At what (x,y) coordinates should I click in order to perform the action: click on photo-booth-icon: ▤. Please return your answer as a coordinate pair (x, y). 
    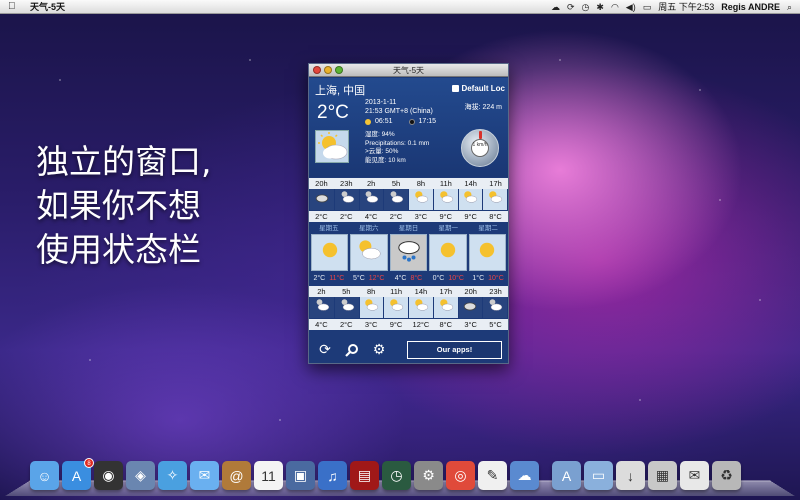
    Looking at the image, I should click on (364, 475).